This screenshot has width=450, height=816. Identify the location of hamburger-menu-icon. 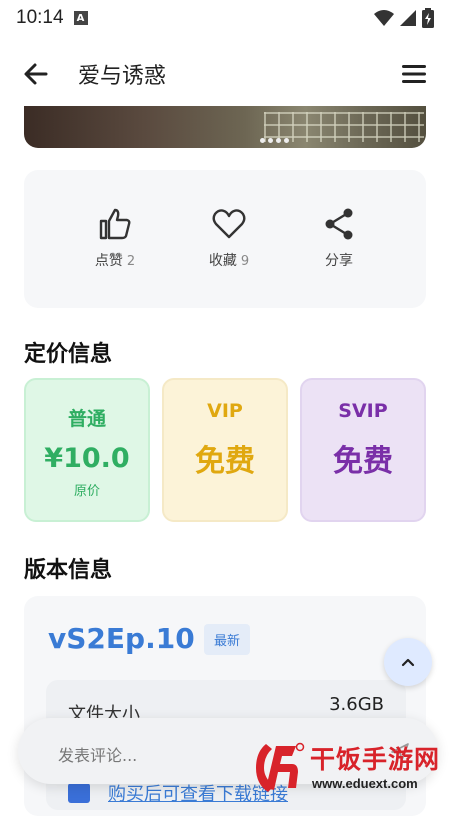
(414, 74).